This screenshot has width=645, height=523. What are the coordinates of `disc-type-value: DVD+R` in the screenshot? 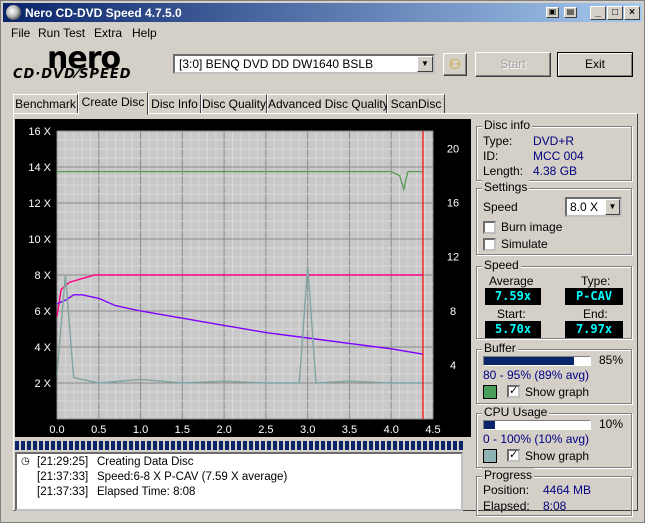 It's located at (554, 141).